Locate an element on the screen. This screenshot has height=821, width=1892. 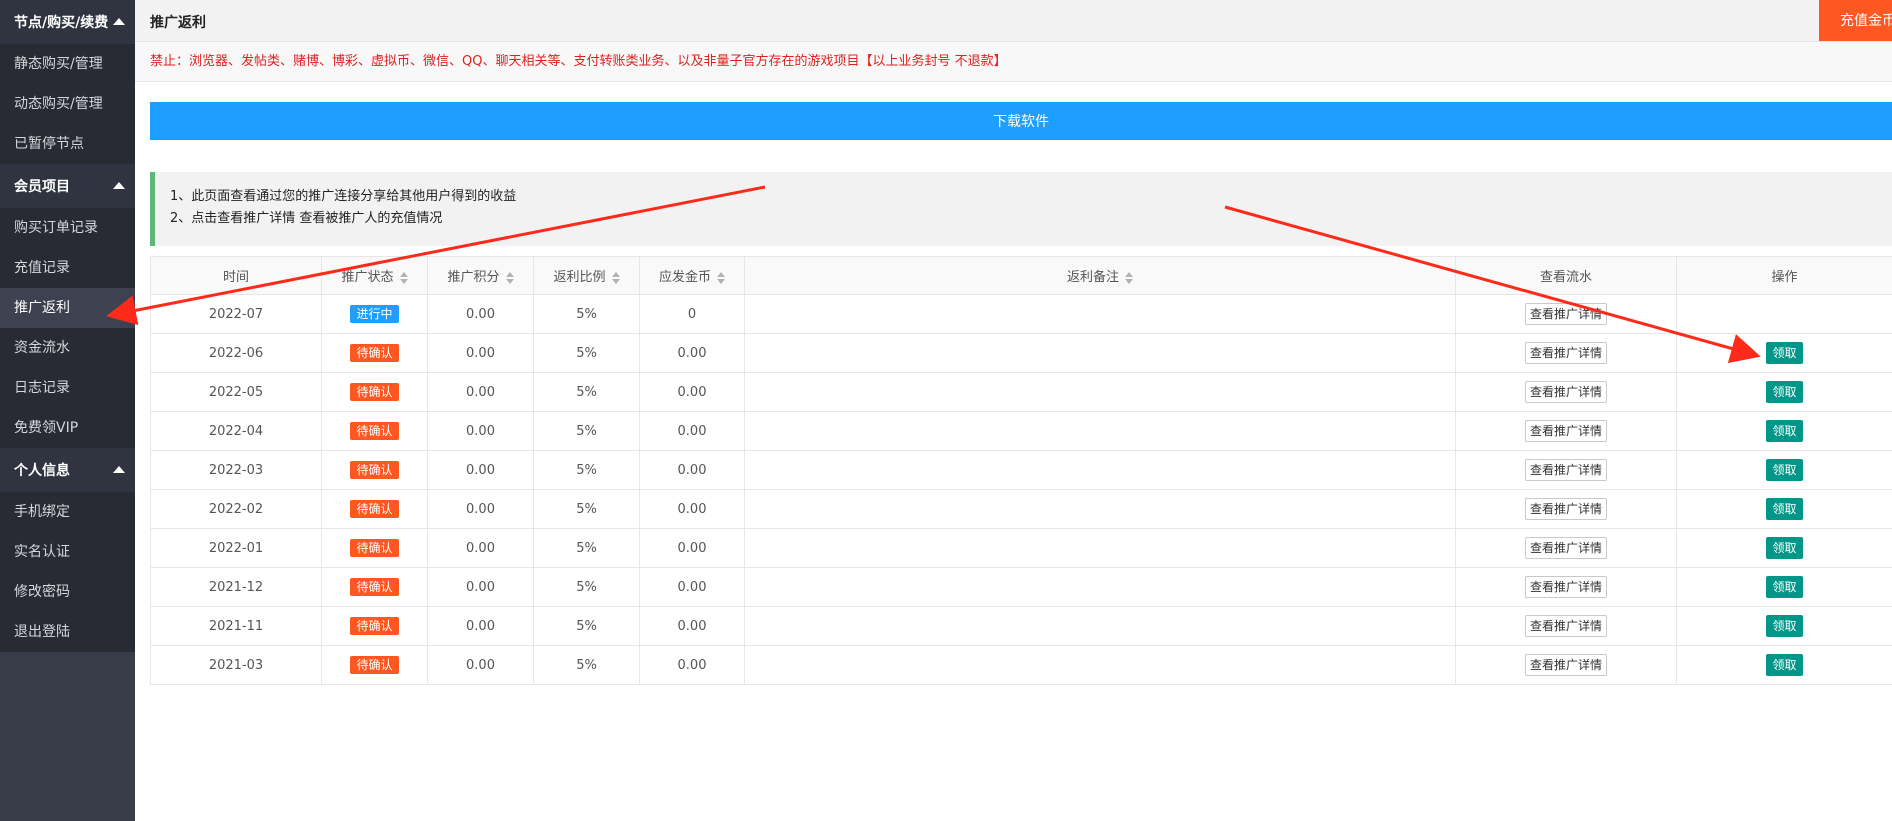
table-row: 2022-06 待确认 0.00 5% 0.00 查看推广详情 领取 is located at coordinates (1021, 353).